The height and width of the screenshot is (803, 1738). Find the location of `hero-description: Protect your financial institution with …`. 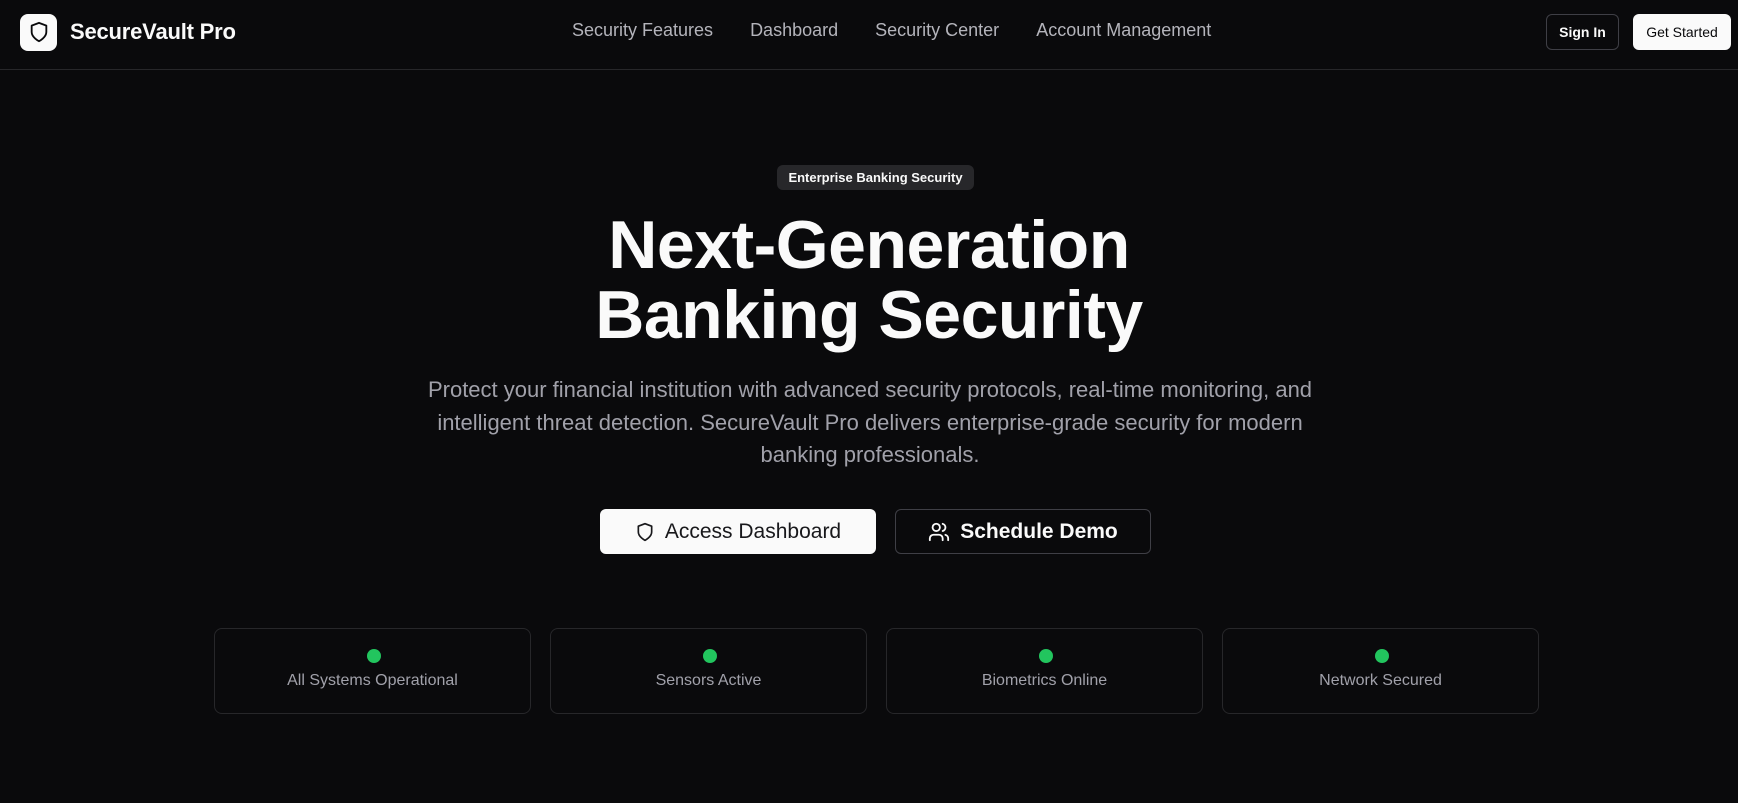

hero-description: Protect your financial institution with … is located at coordinates (870, 422).